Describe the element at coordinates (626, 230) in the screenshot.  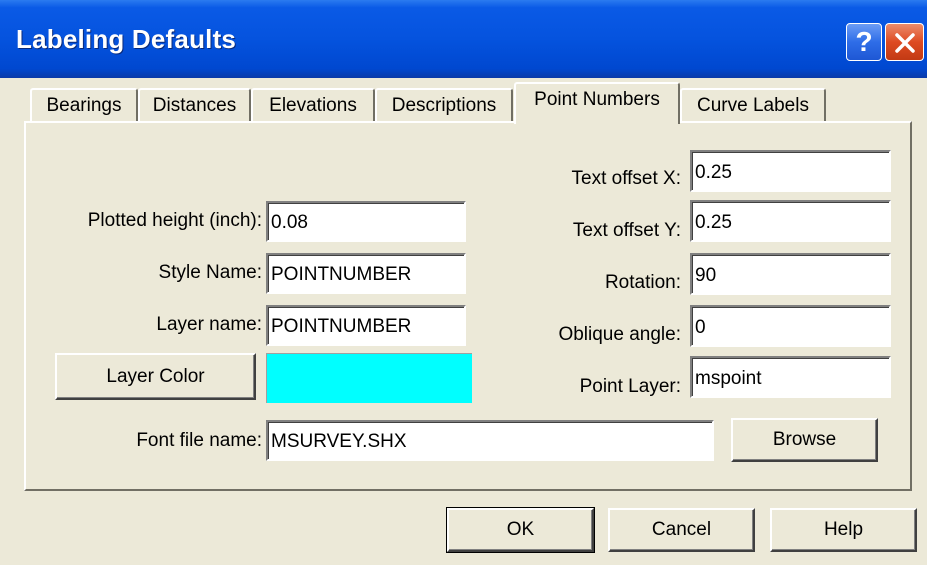
I see `text-offset-y-label: Text offset Y:` at that location.